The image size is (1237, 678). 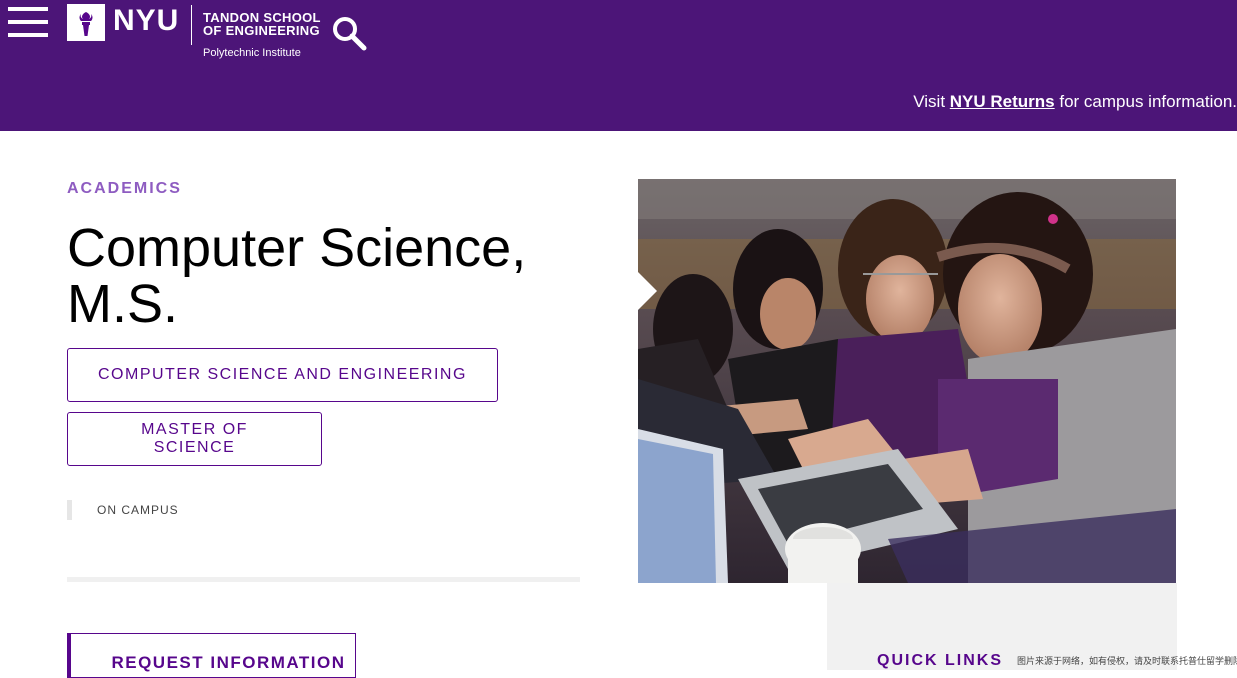 I want to click on page-title-line1: Computer Science,, so click(x=297, y=248).